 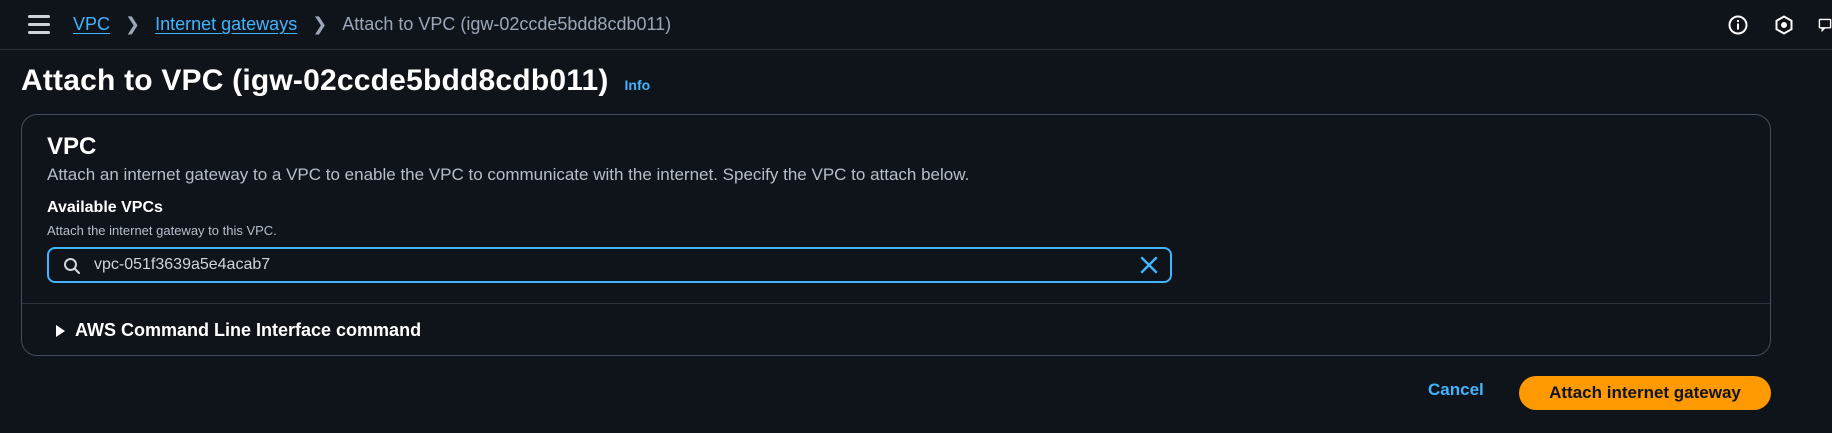 I want to click on caret-right-icon, so click(x=60, y=330).